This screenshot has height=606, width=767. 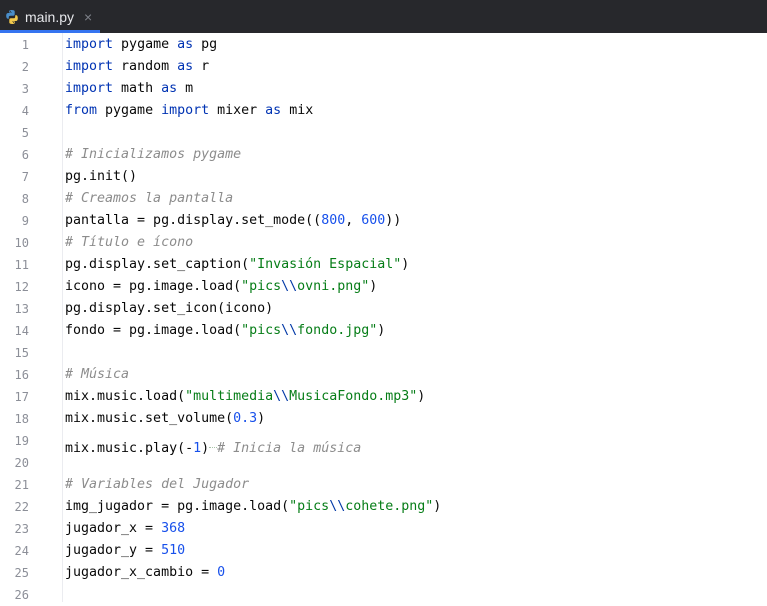 I want to click on code-token: 510, so click(x=173, y=550).